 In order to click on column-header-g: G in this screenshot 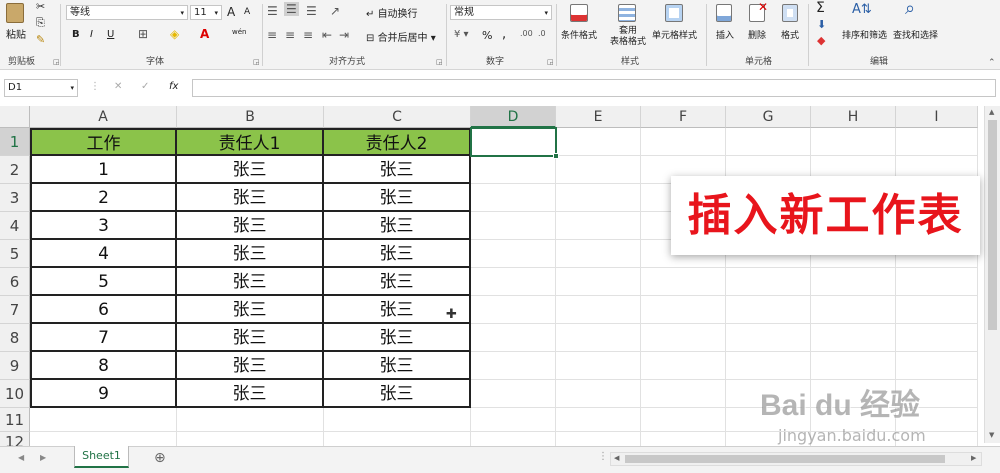, I will do `click(768, 117)`.